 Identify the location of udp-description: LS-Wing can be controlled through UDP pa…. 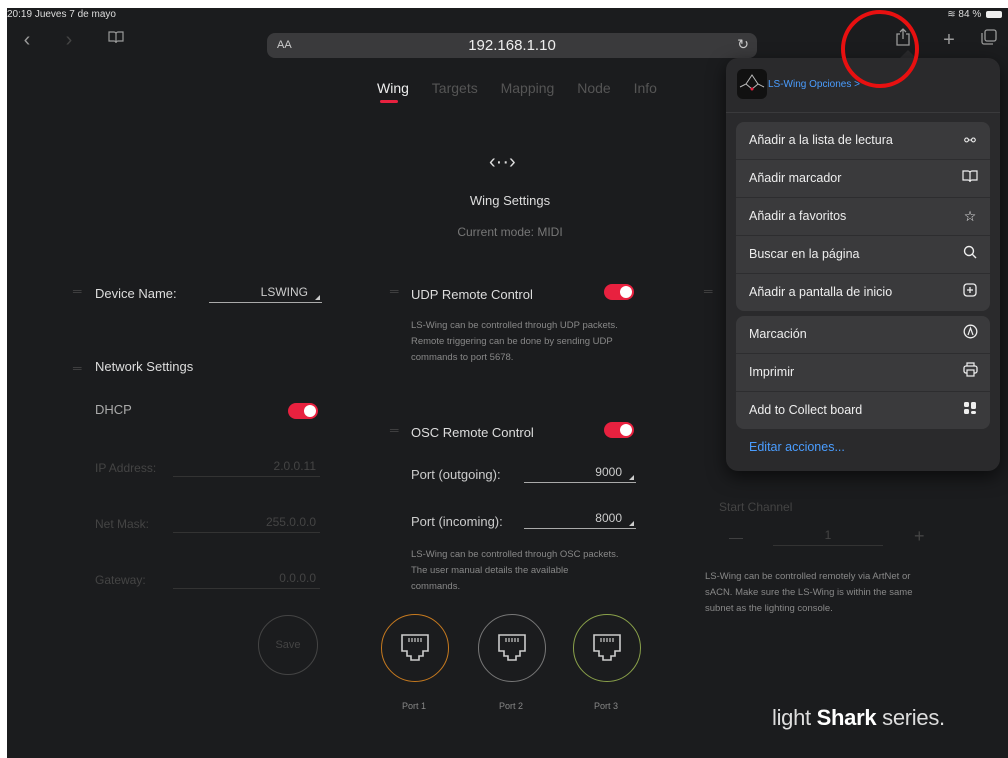
(514, 341).